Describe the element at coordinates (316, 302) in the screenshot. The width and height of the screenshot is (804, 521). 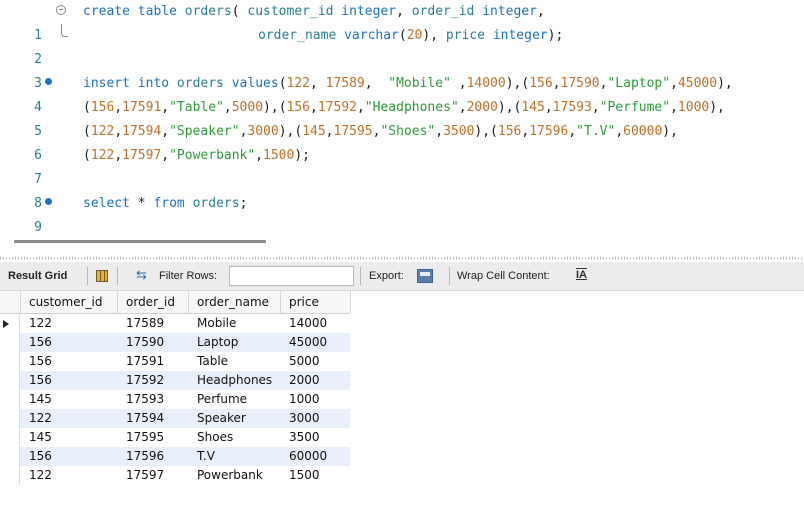
I see `column-header-price: price` at that location.